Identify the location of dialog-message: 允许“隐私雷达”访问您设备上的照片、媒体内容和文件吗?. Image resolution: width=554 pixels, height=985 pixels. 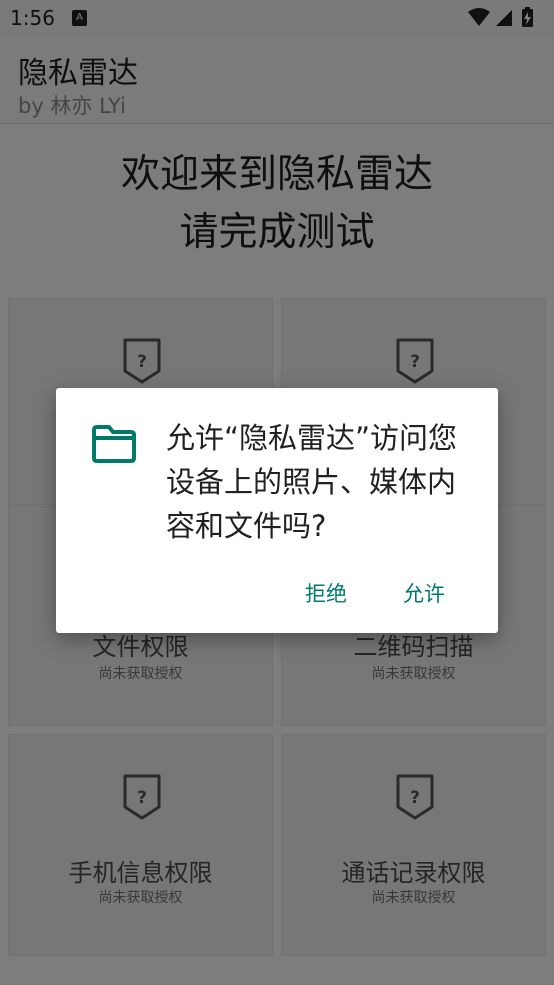
(312, 482).